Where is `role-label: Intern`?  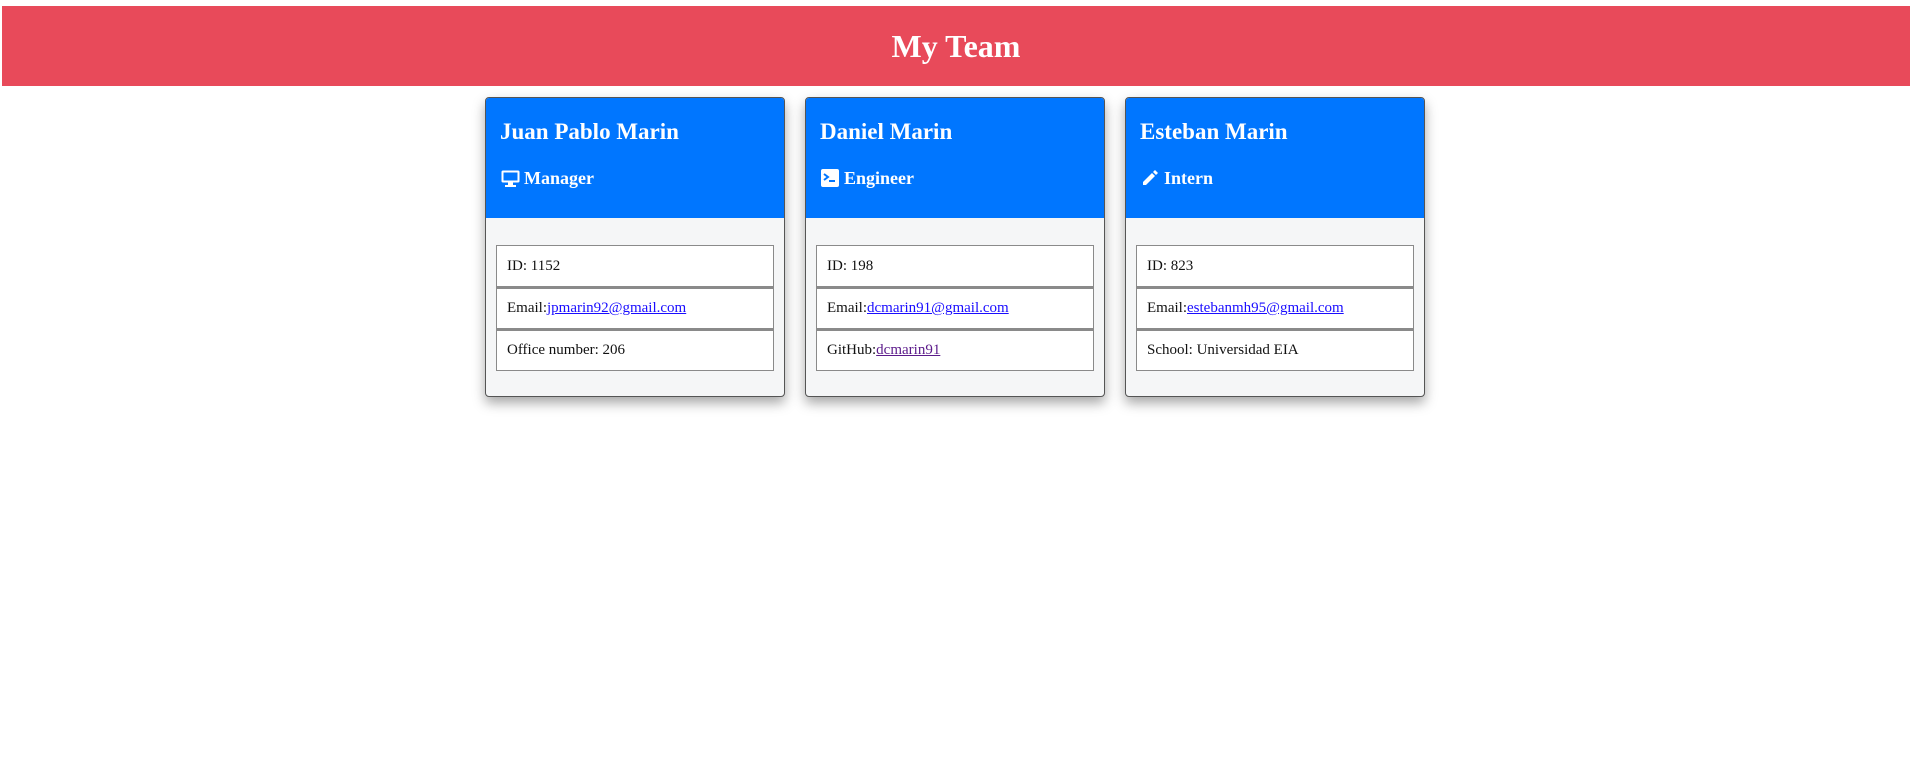
role-label: Intern is located at coordinates (1188, 177).